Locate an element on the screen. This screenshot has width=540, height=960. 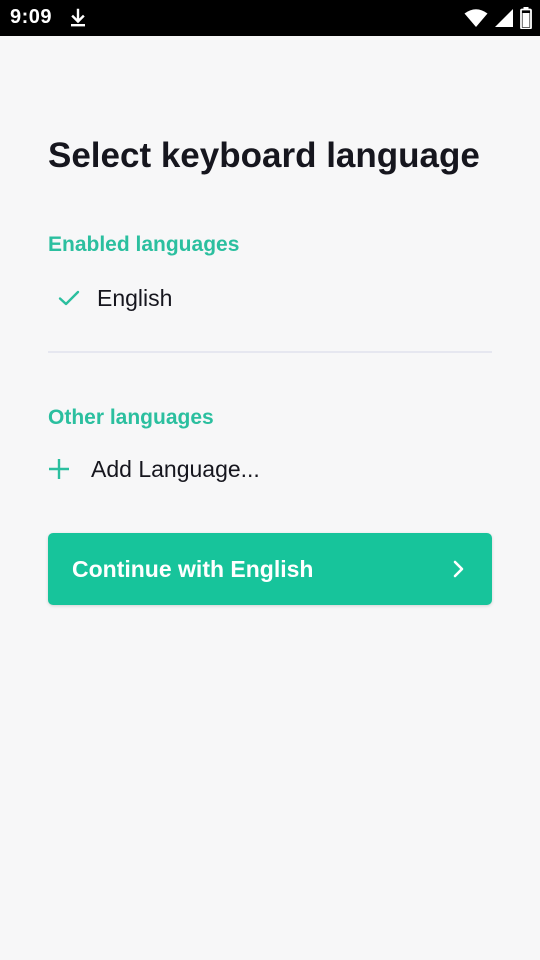
battery-icon is located at coordinates (526, 18).